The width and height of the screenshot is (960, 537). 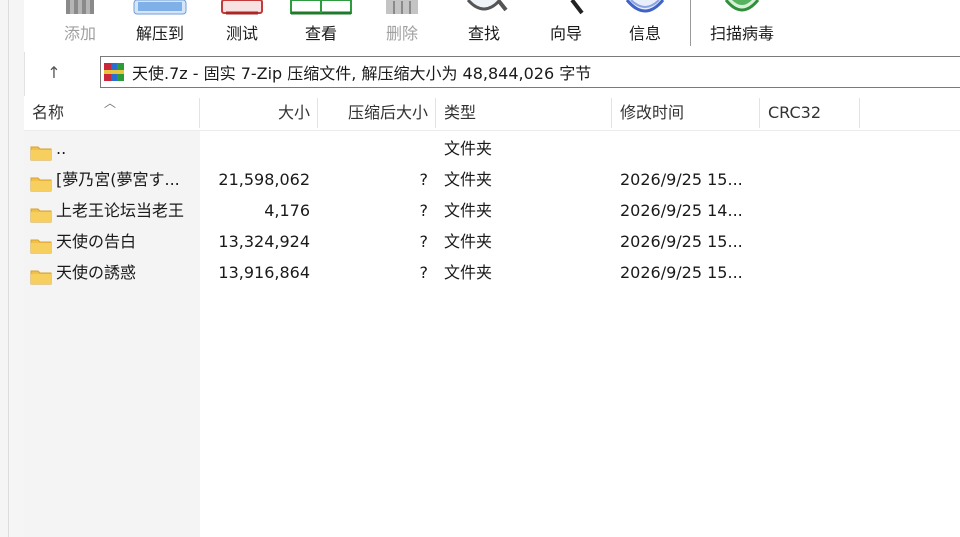 I want to click on file-size, so click(x=255, y=148).